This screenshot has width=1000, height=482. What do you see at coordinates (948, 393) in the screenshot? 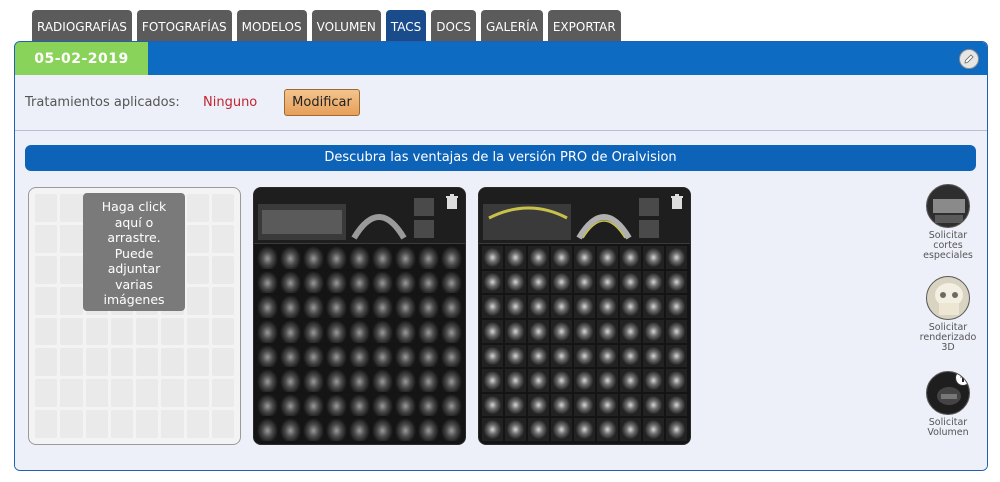
I see `volume-icon` at bounding box center [948, 393].